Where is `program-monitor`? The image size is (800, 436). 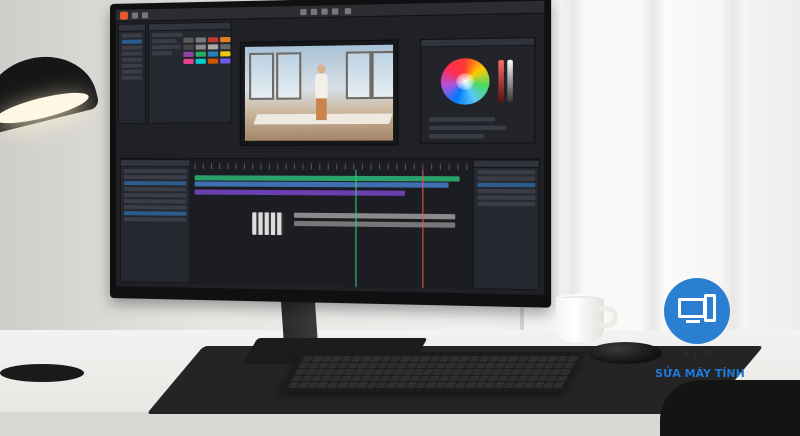
program-monitor is located at coordinates (319, 92).